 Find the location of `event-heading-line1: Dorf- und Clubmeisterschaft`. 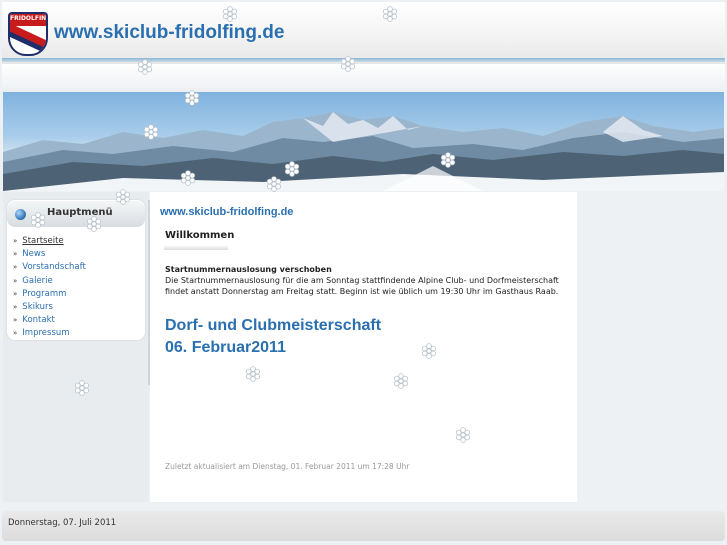

event-heading-line1: Dorf- und Clubmeisterschaft is located at coordinates (273, 325).